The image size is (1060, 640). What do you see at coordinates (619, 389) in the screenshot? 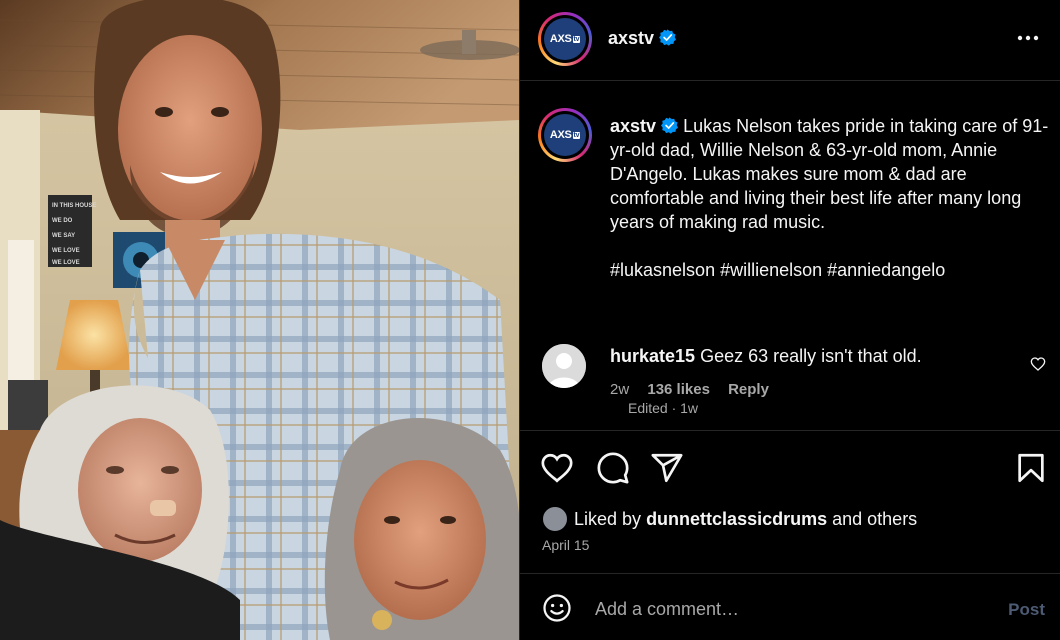
I see `comment-age: 2w` at bounding box center [619, 389].